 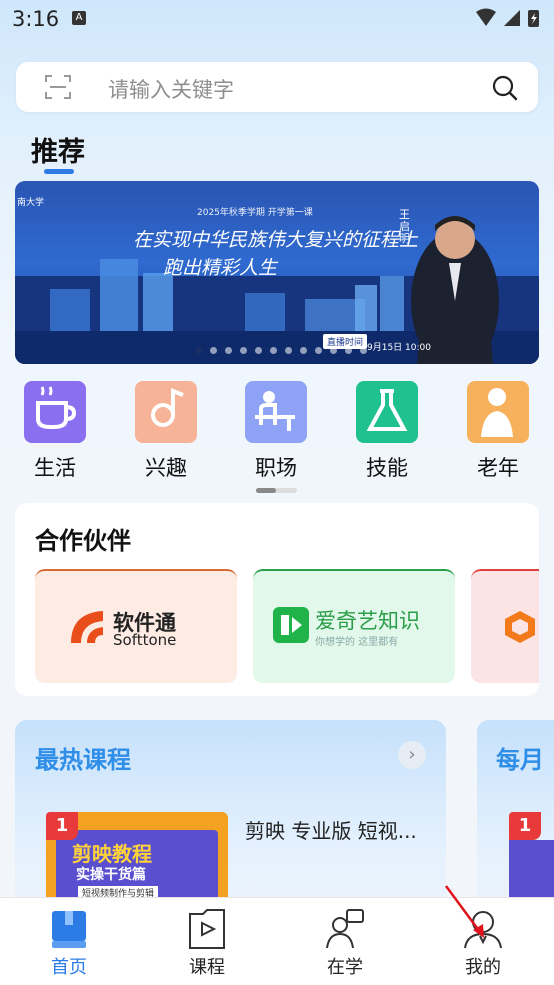 I want to click on tab-active-indicator, so click(x=59, y=171).